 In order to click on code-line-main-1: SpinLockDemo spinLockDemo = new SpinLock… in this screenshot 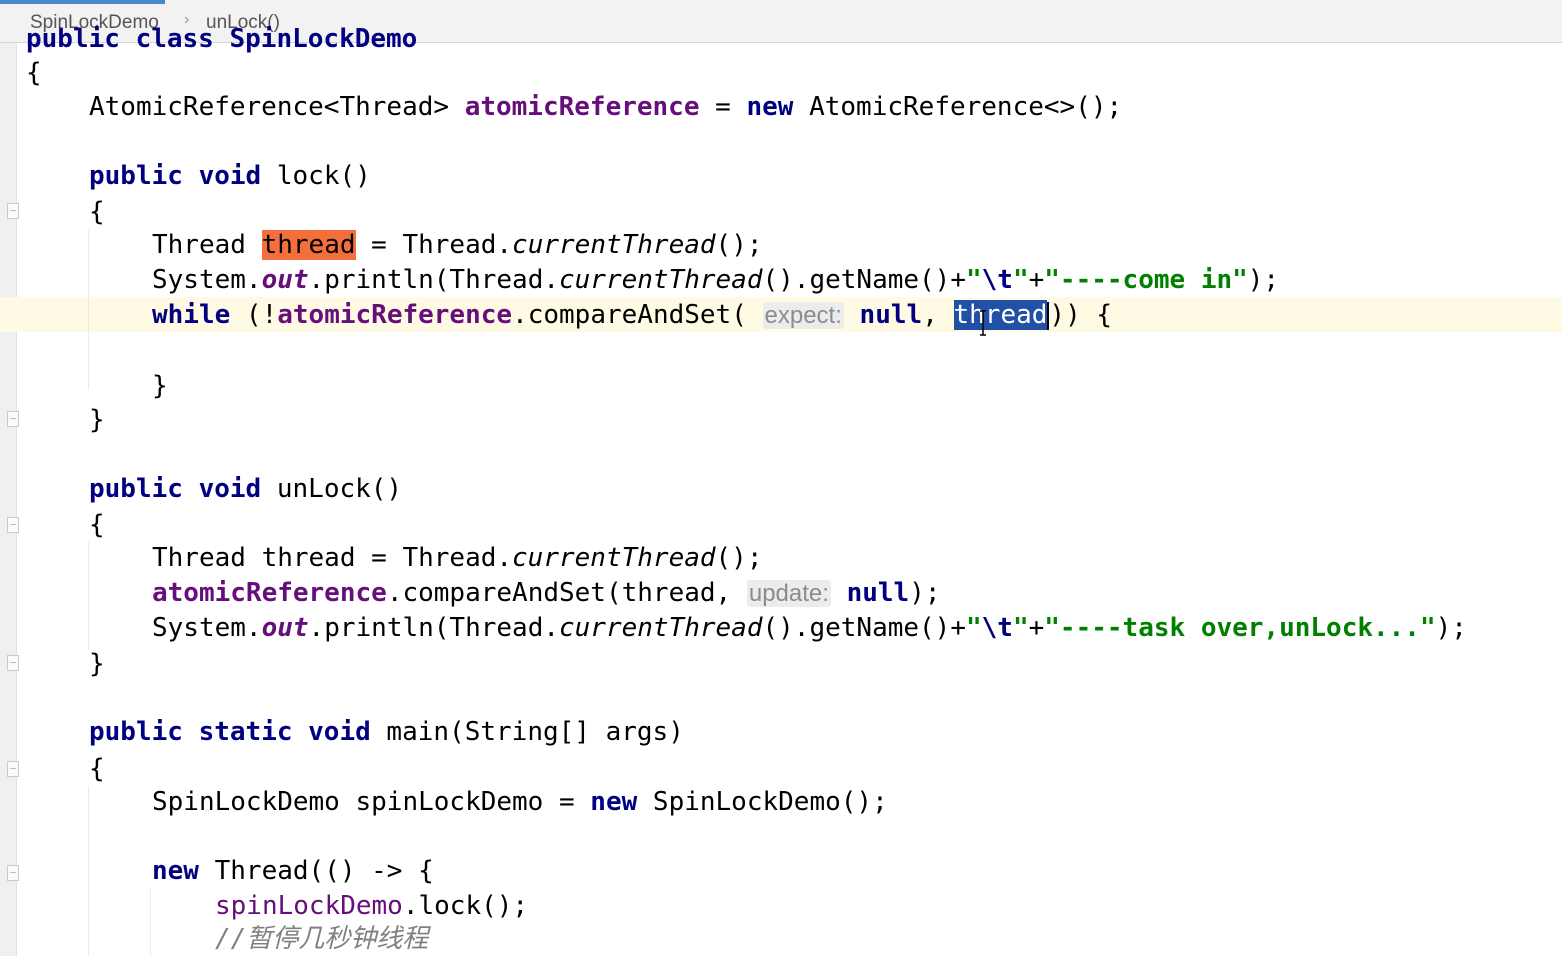, I will do `click(520, 802)`.